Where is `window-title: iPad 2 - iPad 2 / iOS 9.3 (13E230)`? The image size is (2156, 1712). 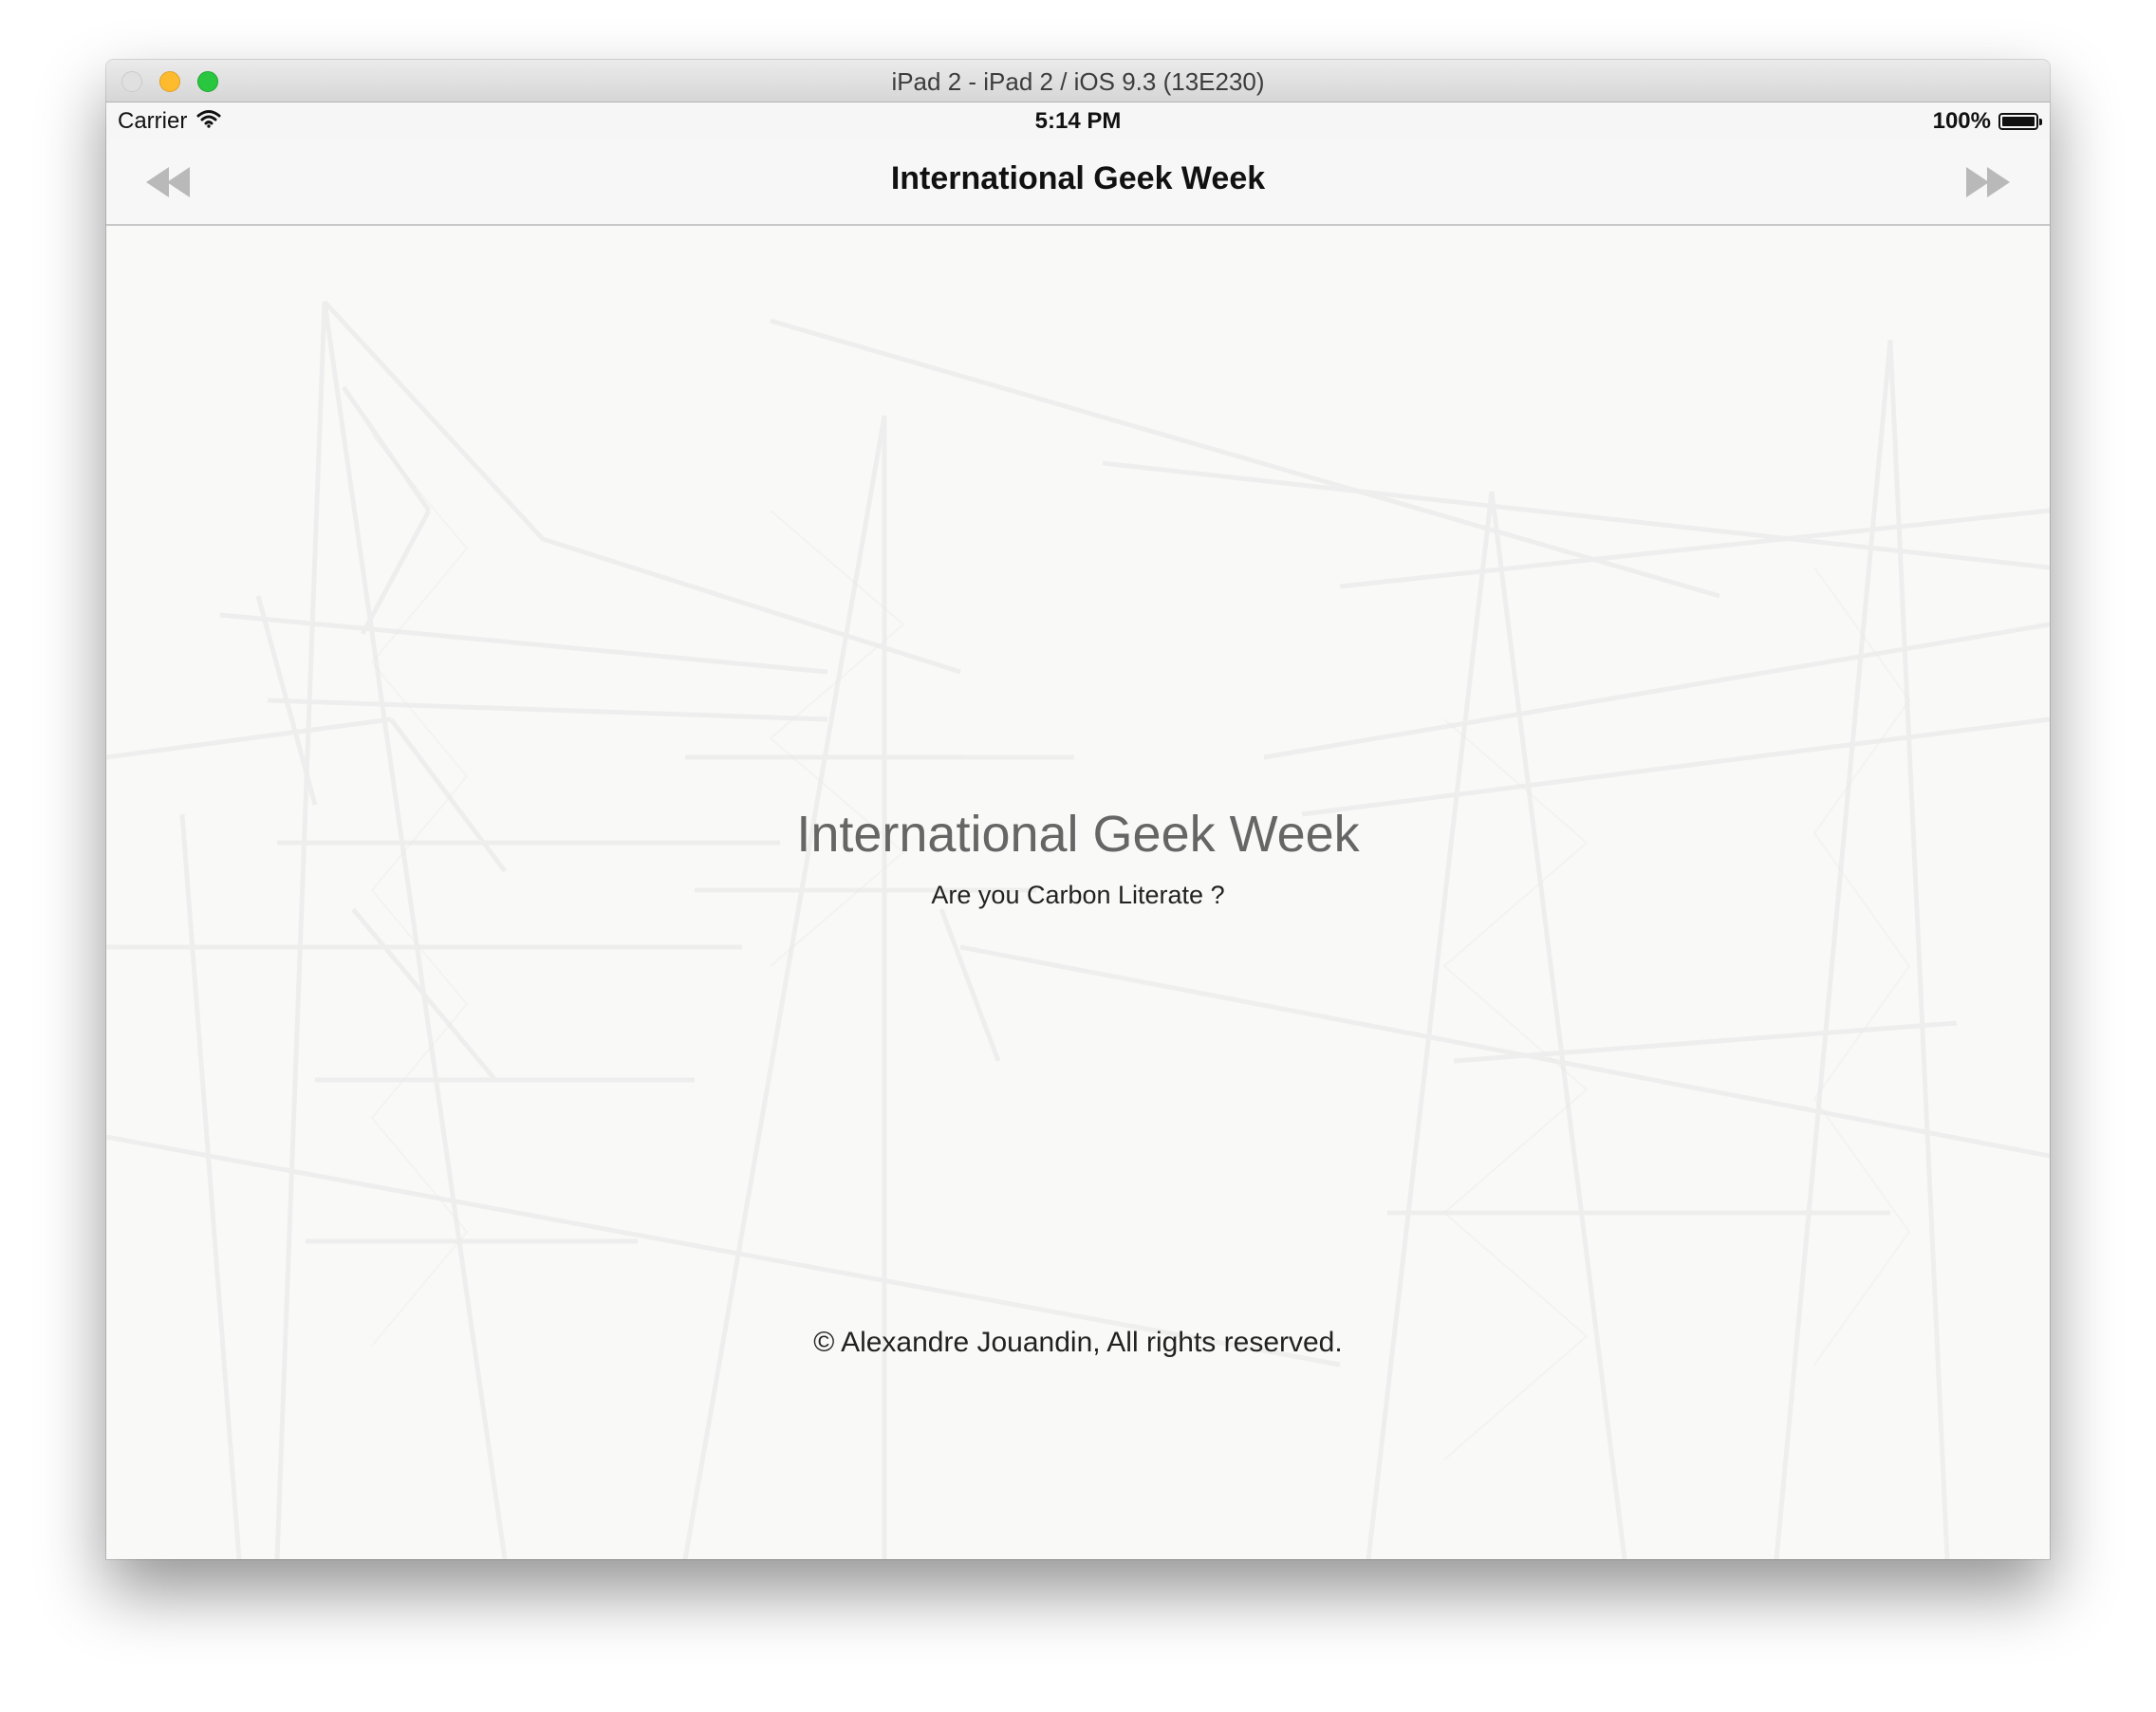 window-title: iPad 2 - iPad 2 / iOS 9.3 (13E230) is located at coordinates (1078, 82).